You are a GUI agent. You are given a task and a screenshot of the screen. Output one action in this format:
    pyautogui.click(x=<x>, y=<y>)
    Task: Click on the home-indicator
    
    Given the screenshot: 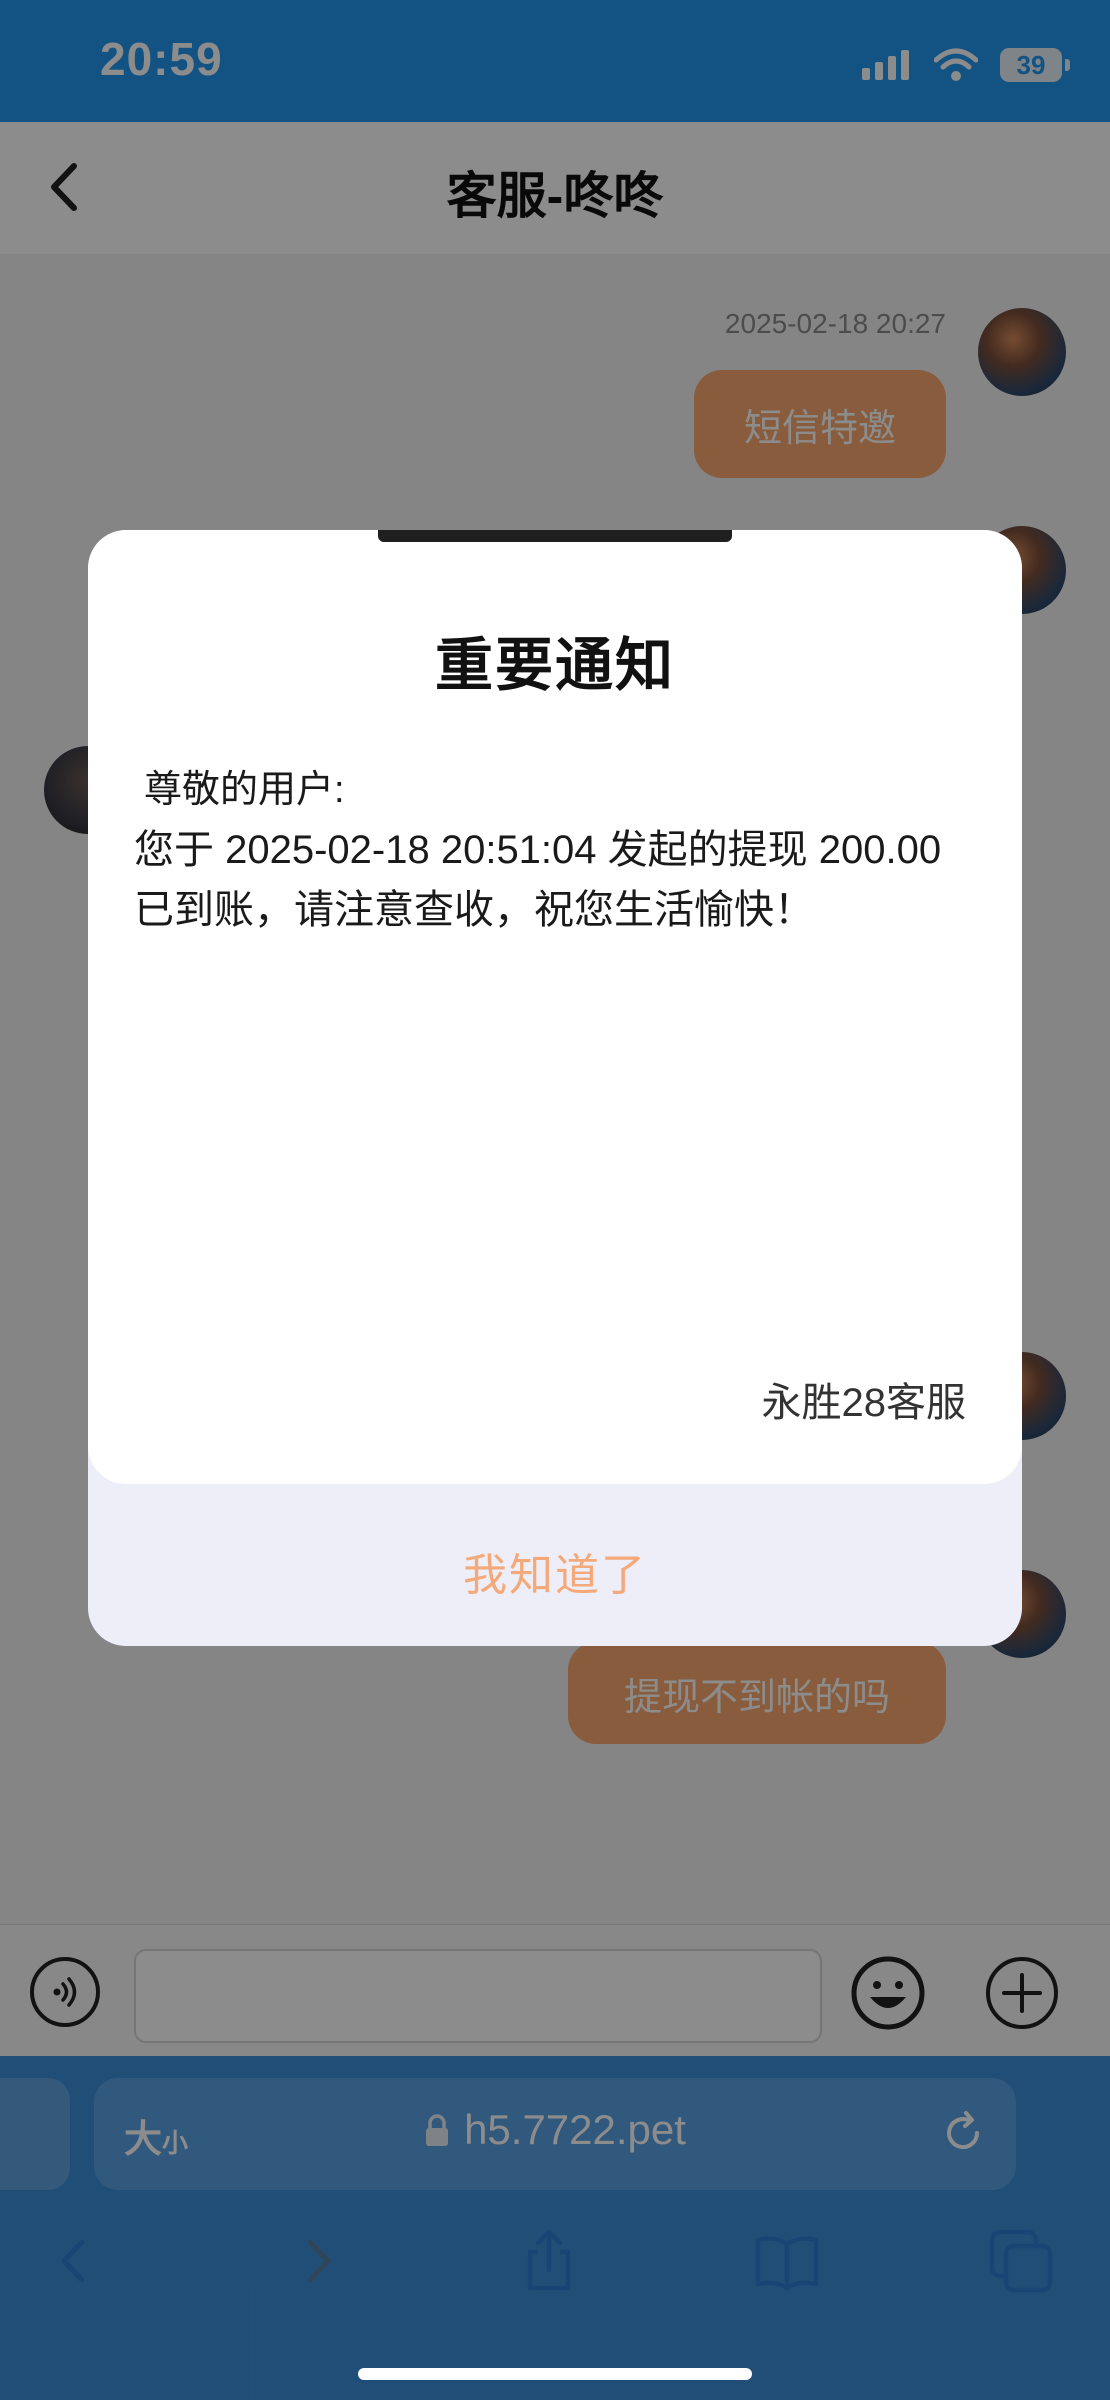 What is the action you would take?
    pyautogui.click(x=555, y=2374)
    